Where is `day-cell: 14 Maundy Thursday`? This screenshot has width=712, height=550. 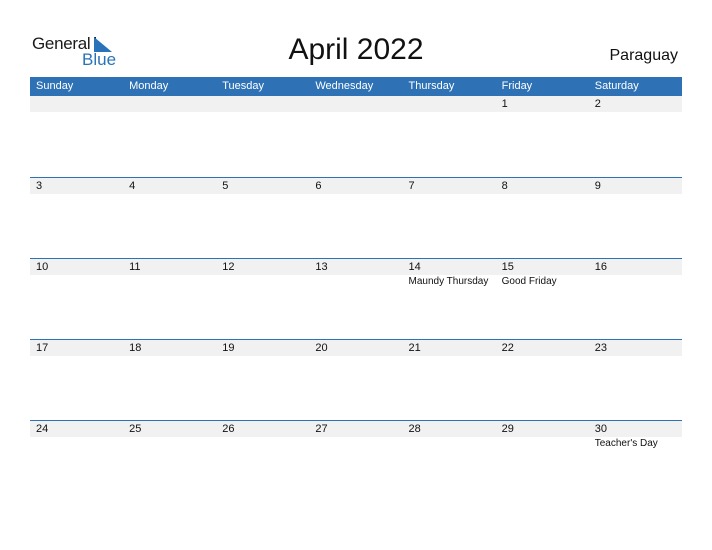
day-cell: 14 Maundy Thursday is located at coordinates (449, 274).